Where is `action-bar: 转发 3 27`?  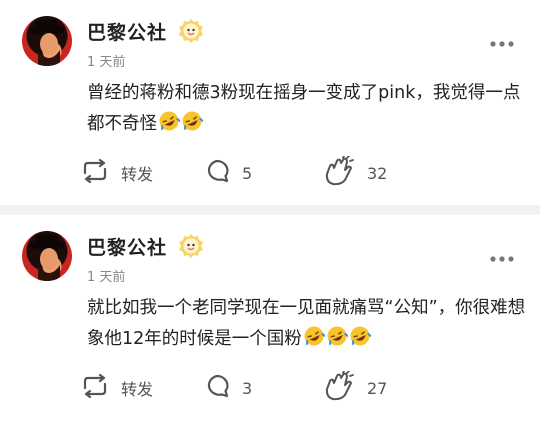
action-bar: 转发 3 27 is located at coordinates (270, 388).